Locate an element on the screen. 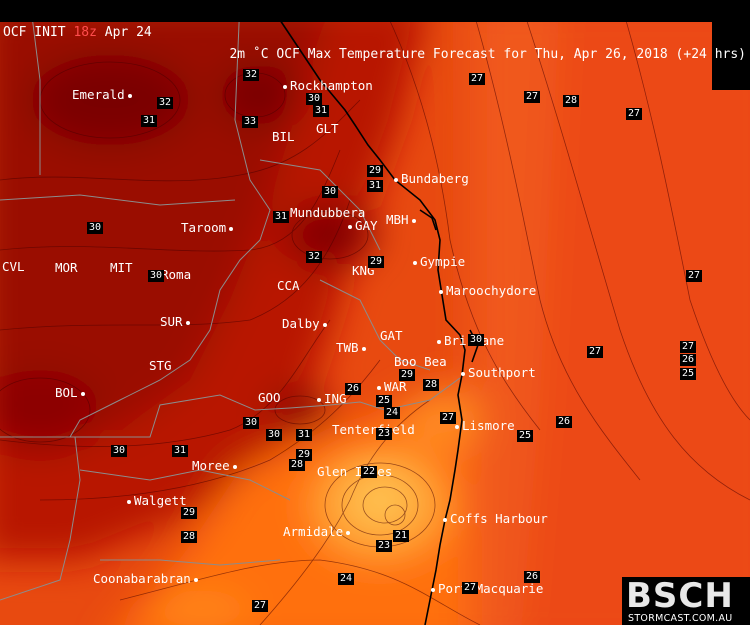  city-label: Coffs Harbour is located at coordinates (494, 519).